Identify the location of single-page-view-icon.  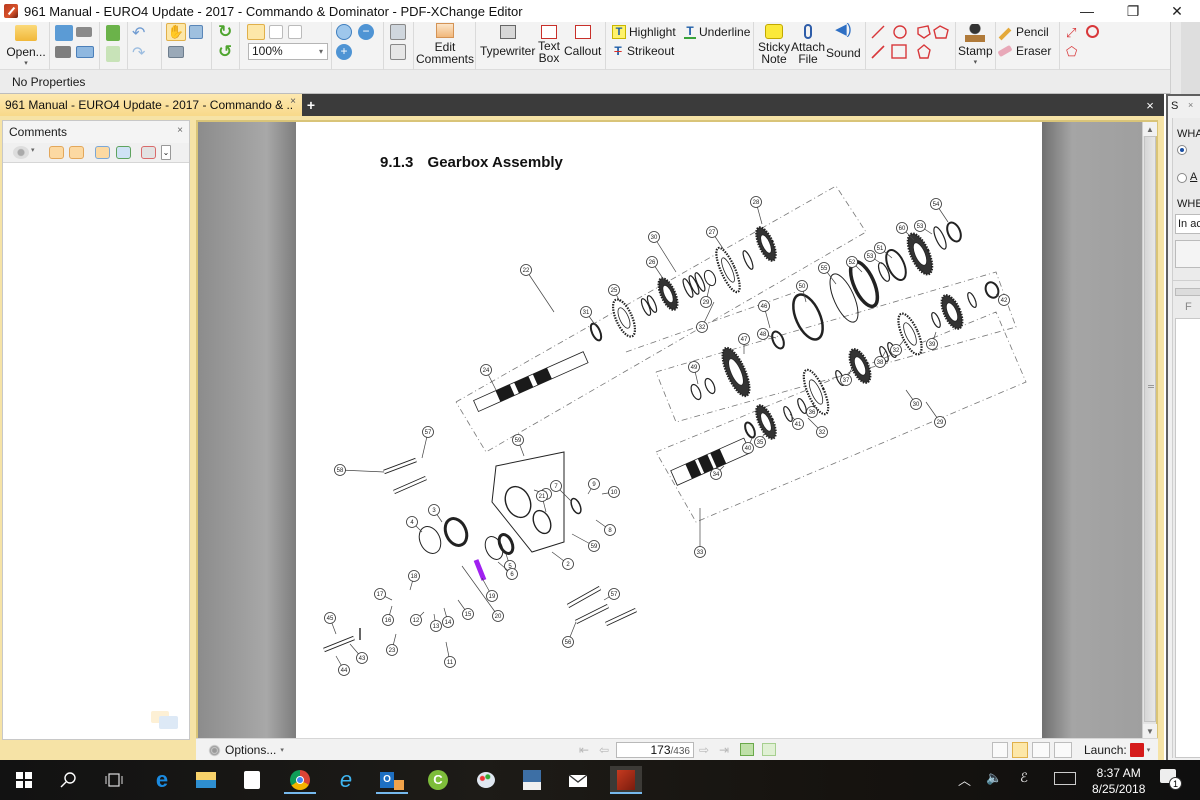
(1000, 750).